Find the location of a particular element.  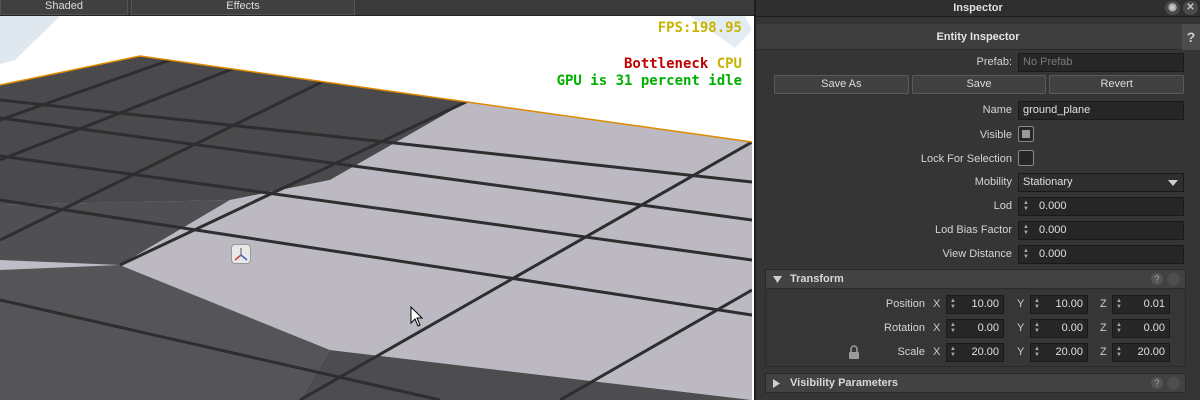

scale-y-value: 20.00 is located at coordinates (1069, 352).